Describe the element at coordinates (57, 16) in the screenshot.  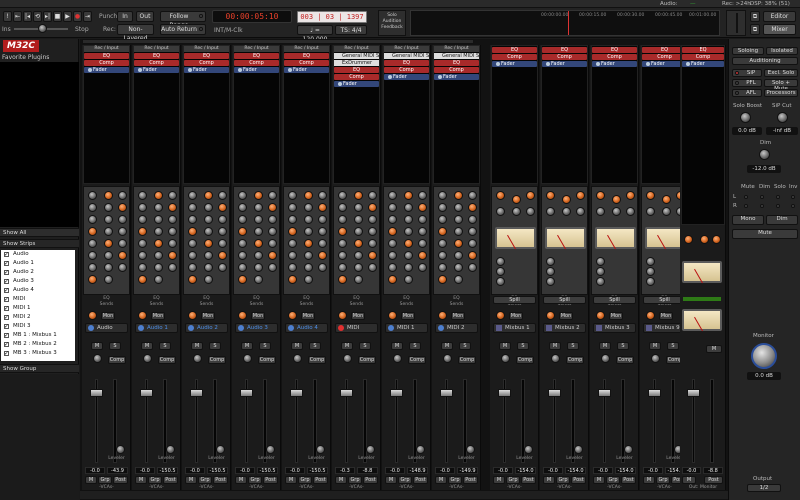
I see `stop-transport-button: ■` at that location.